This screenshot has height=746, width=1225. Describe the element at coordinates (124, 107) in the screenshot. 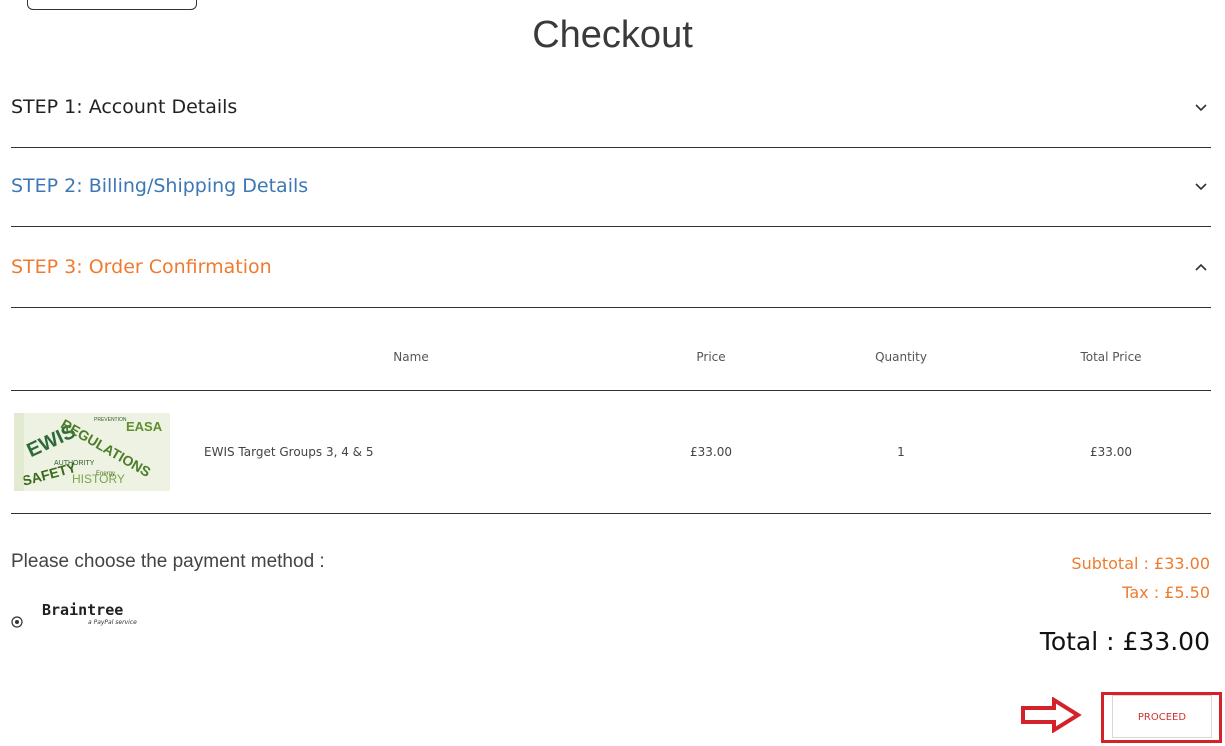

I see `step-label: STEP 1: Account Details` at that location.